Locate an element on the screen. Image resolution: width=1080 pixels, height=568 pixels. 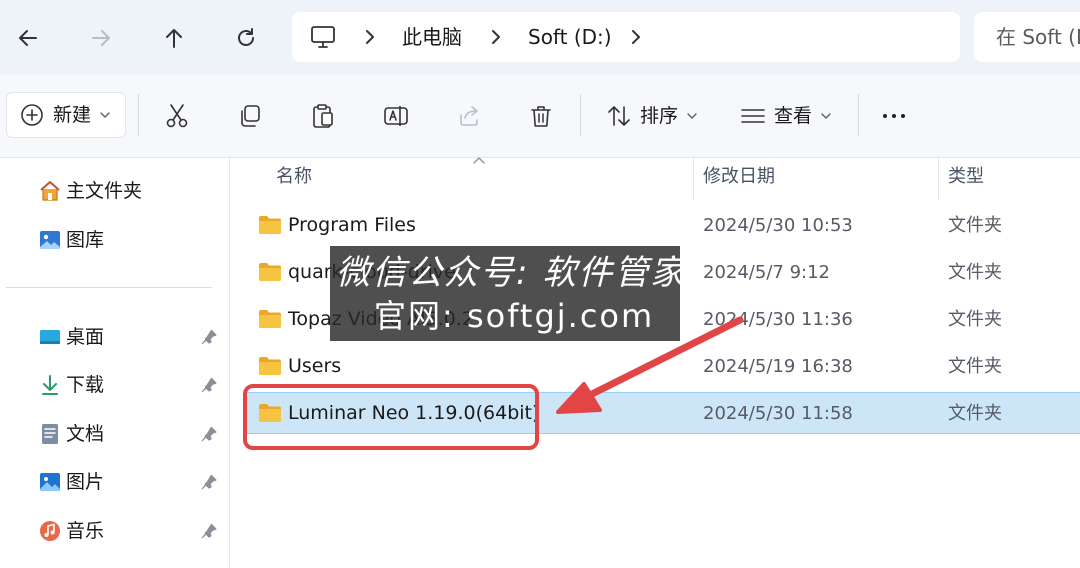
nav-item-gallery: 图库 is located at coordinates (133, 240).